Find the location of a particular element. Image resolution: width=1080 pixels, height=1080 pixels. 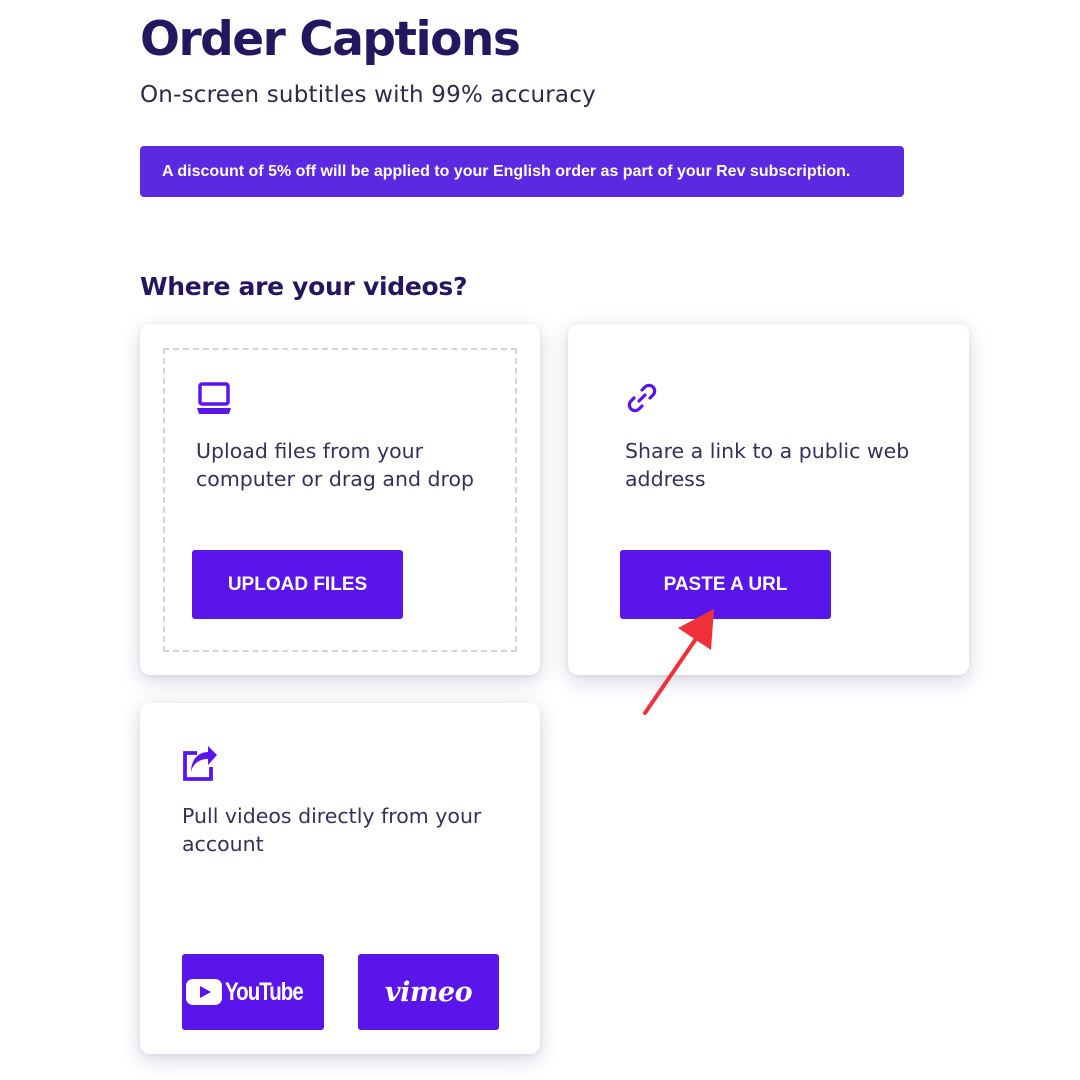

youtube-logo: YouTube is located at coordinates (253, 992).